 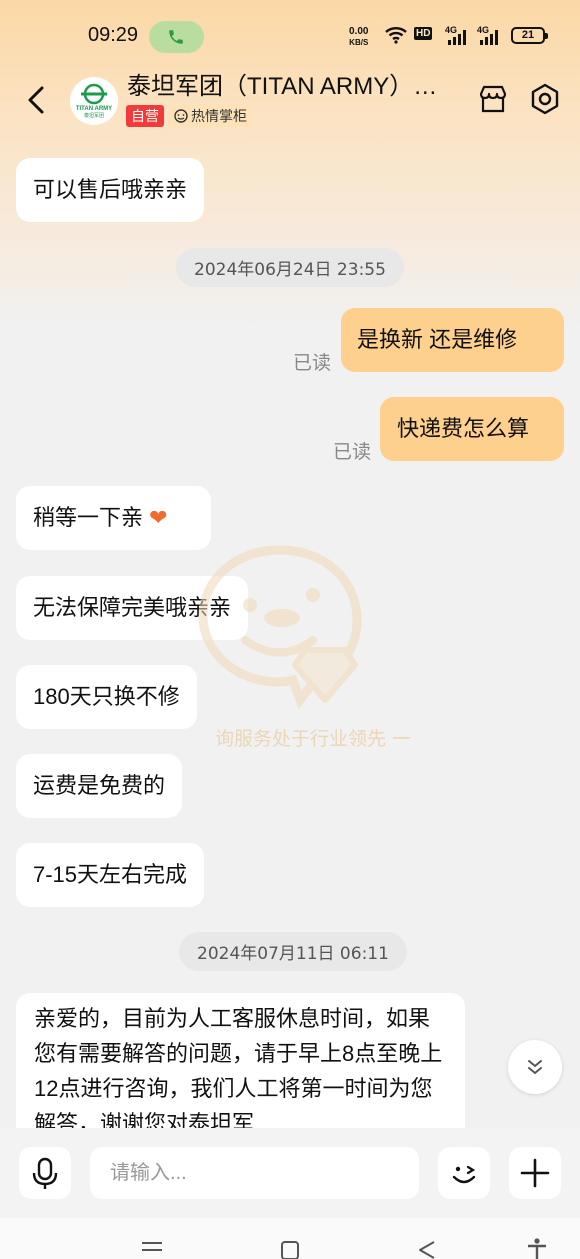 I want to click on settings-button, so click(x=545, y=99).